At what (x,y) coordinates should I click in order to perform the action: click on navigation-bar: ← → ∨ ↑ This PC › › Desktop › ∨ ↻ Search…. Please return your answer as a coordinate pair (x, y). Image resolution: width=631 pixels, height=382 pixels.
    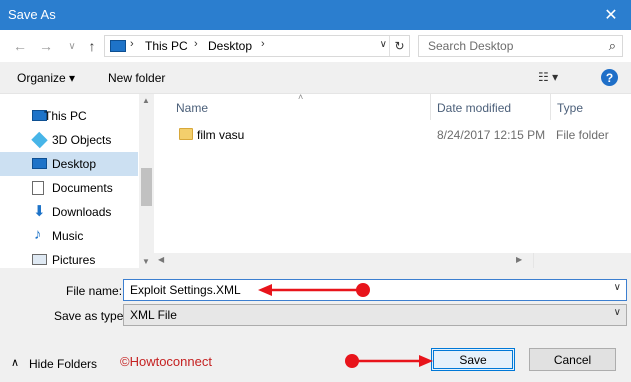
    Looking at the image, I should click on (315, 46).